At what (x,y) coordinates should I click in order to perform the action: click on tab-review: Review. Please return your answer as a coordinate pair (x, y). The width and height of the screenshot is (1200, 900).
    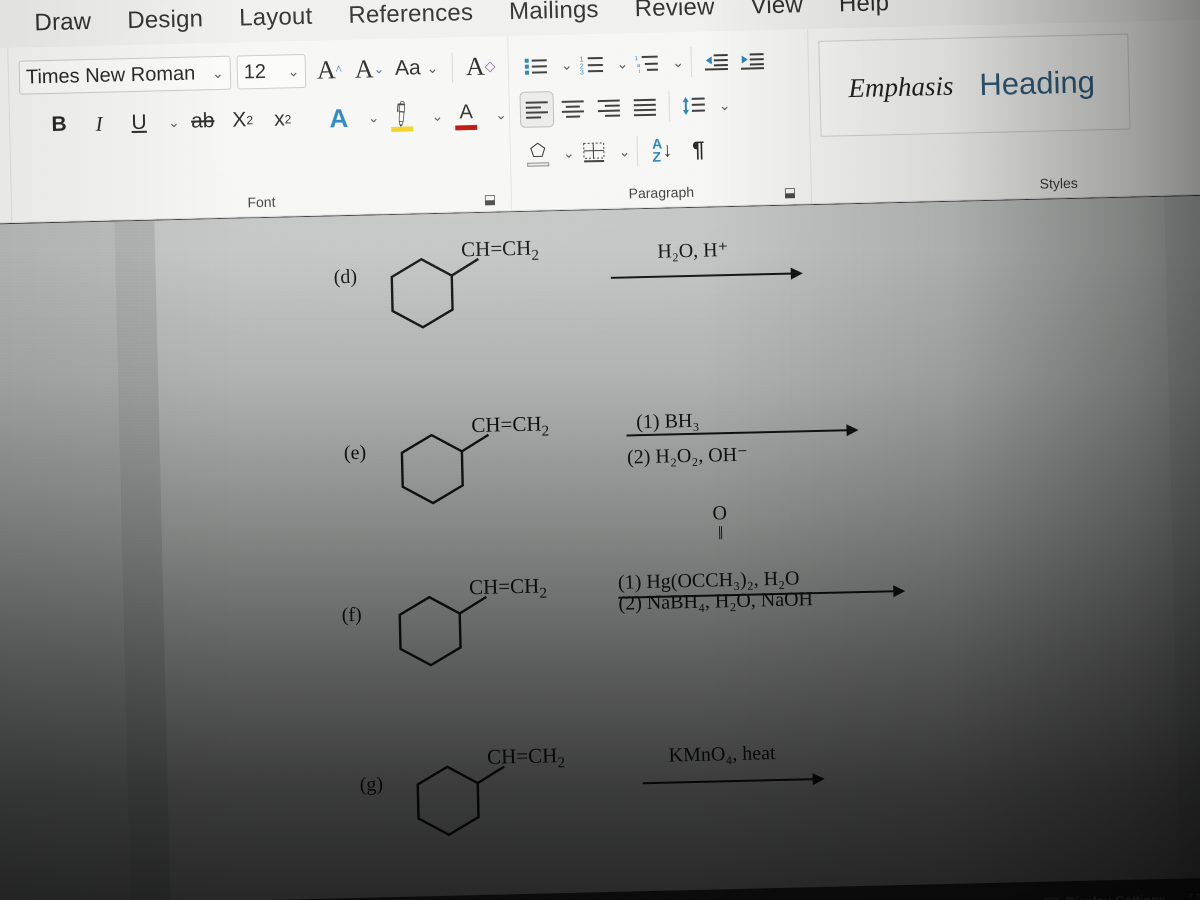
    Looking at the image, I should click on (674, 13).